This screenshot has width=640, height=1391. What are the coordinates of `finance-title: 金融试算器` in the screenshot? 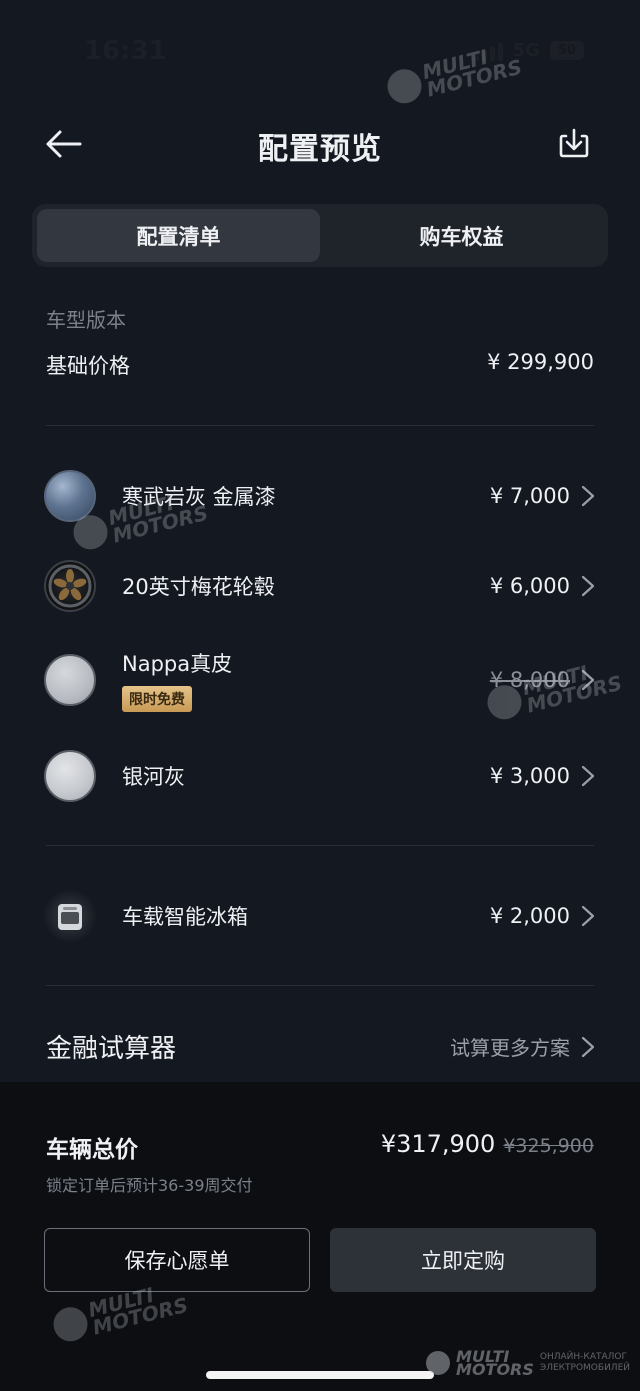 It's located at (111, 1049).